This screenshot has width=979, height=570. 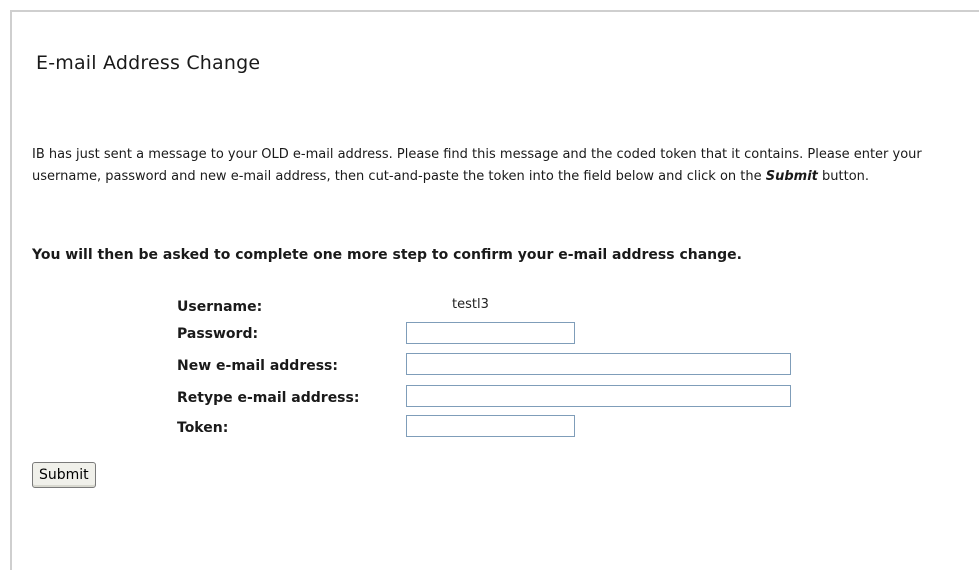 What do you see at coordinates (292, 334) in the screenshot?
I see `password-row: Password:` at bounding box center [292, 334].